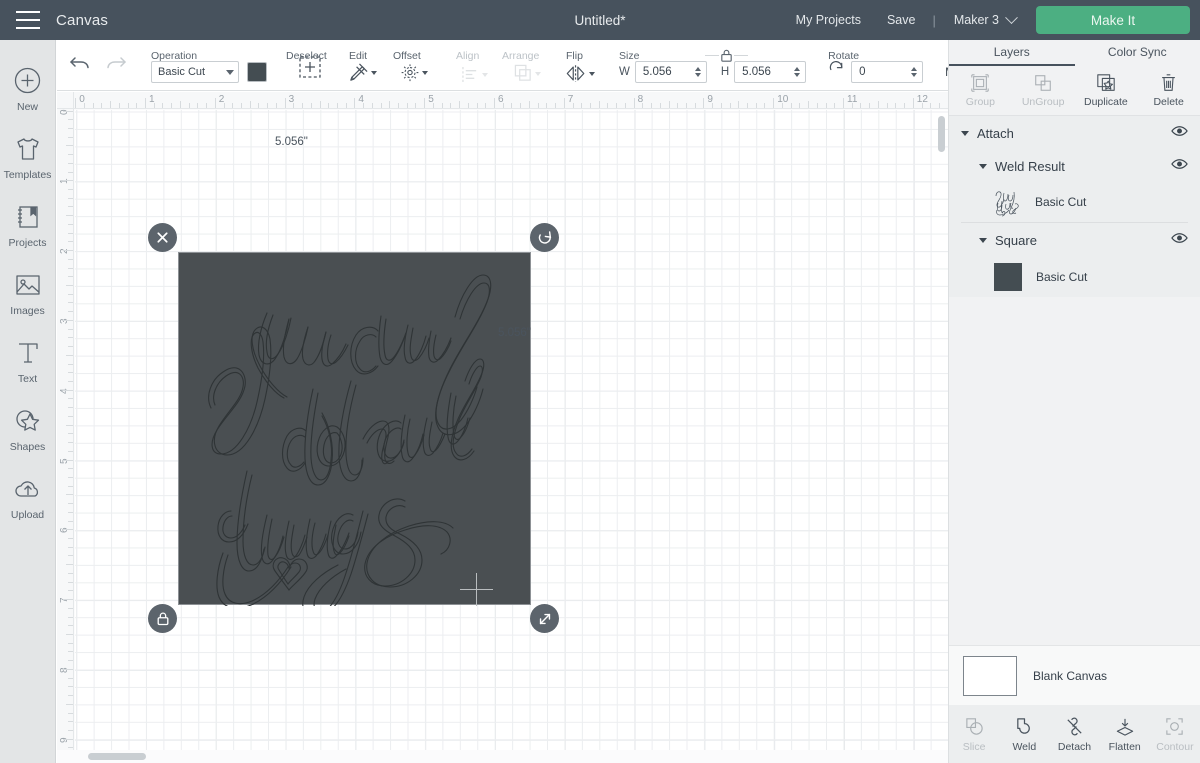  I want to click on sidebar-item-label: Projects, so click(27, 242).